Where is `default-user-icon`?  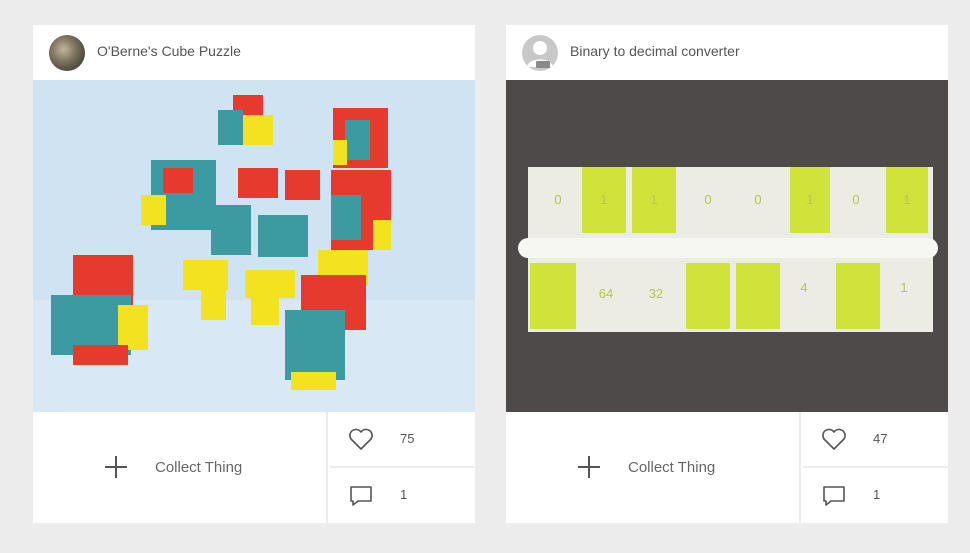
default-user-icon is located at coordinates (540, 54).